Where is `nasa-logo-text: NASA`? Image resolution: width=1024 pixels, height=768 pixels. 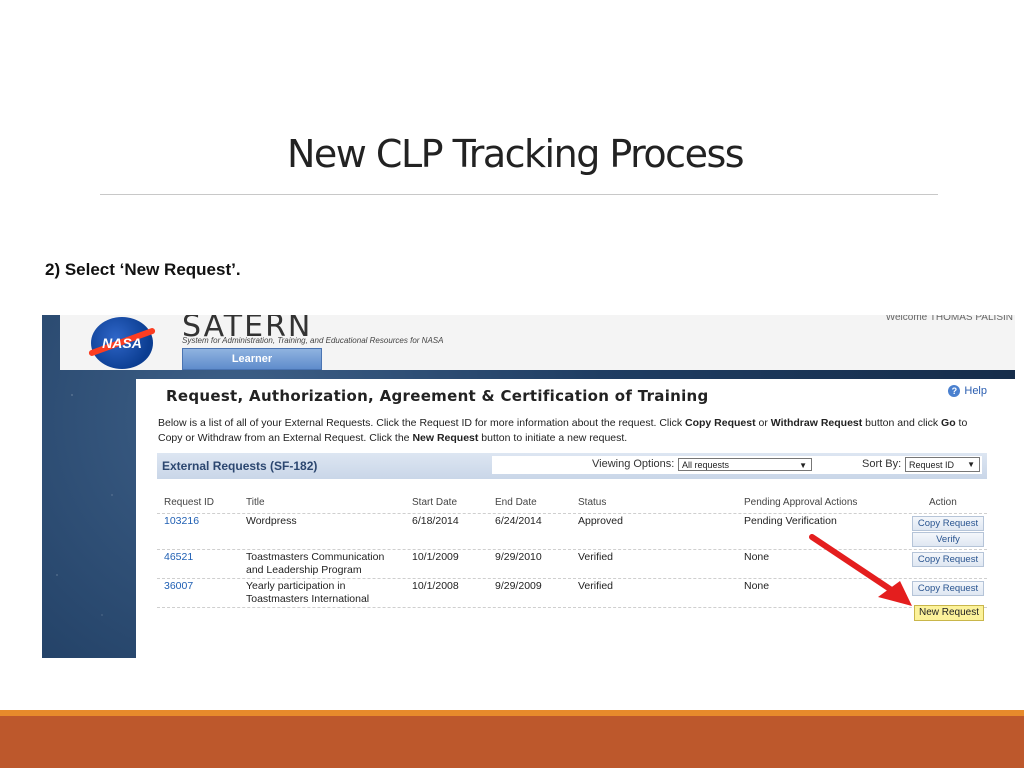 nasa-logo-text: NASA is located at coordinates (122, 343).